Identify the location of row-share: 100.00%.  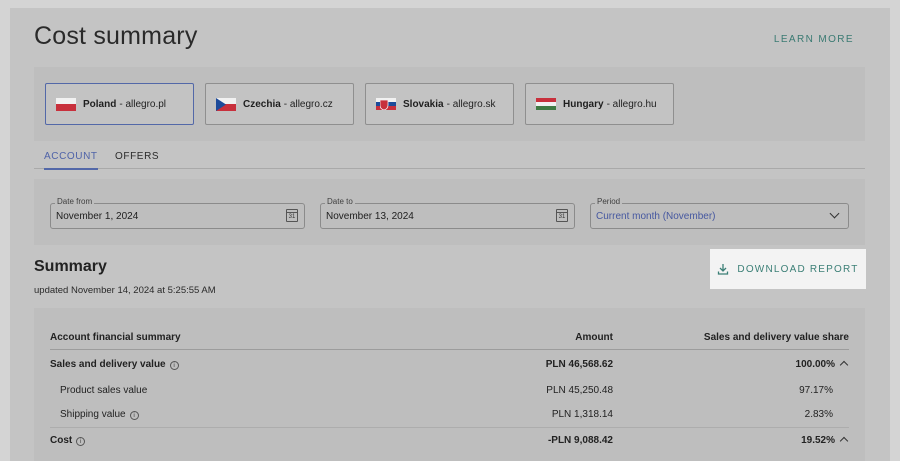
(815, 364).